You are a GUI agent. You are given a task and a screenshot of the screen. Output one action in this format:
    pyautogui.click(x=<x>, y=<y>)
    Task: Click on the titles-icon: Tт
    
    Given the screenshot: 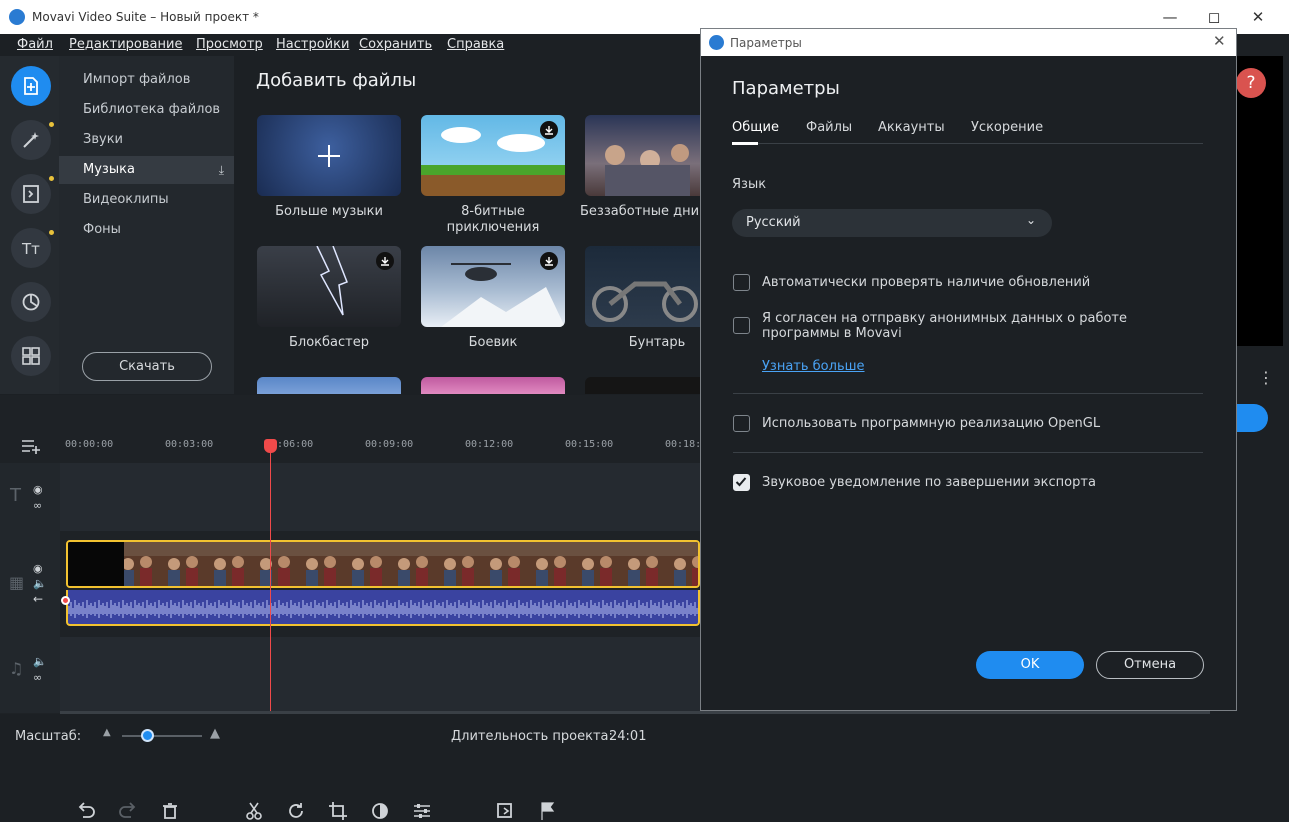 What is the action you would take?
    pyautogui.click(x=32, y=248)
    